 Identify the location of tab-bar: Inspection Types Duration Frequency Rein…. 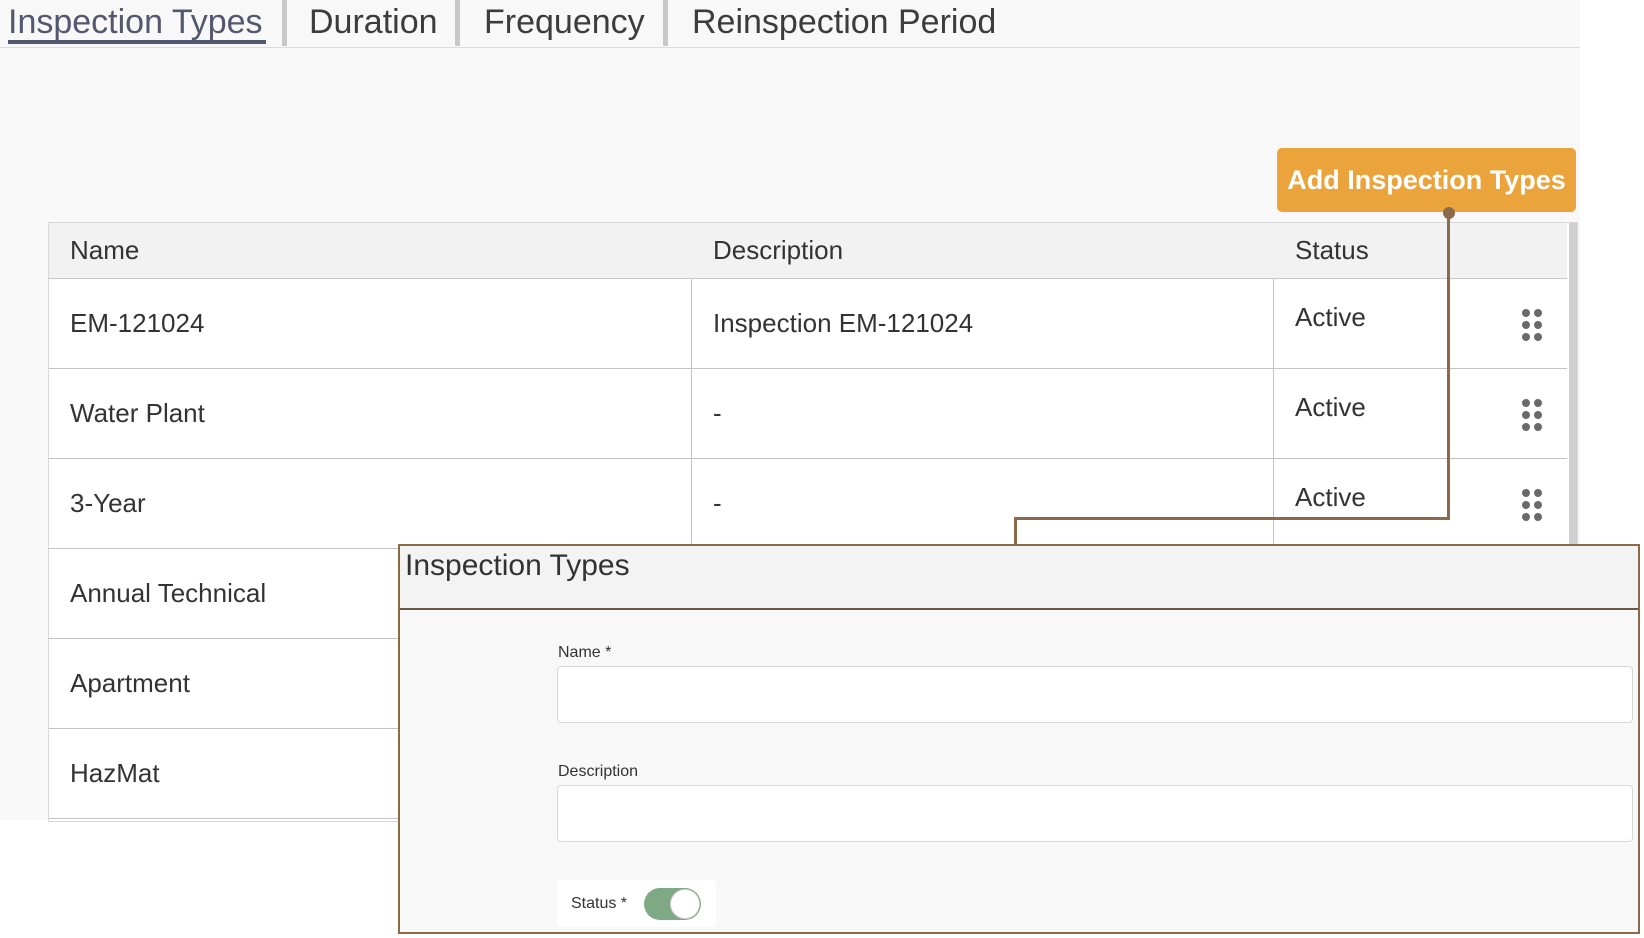
(790, 24).